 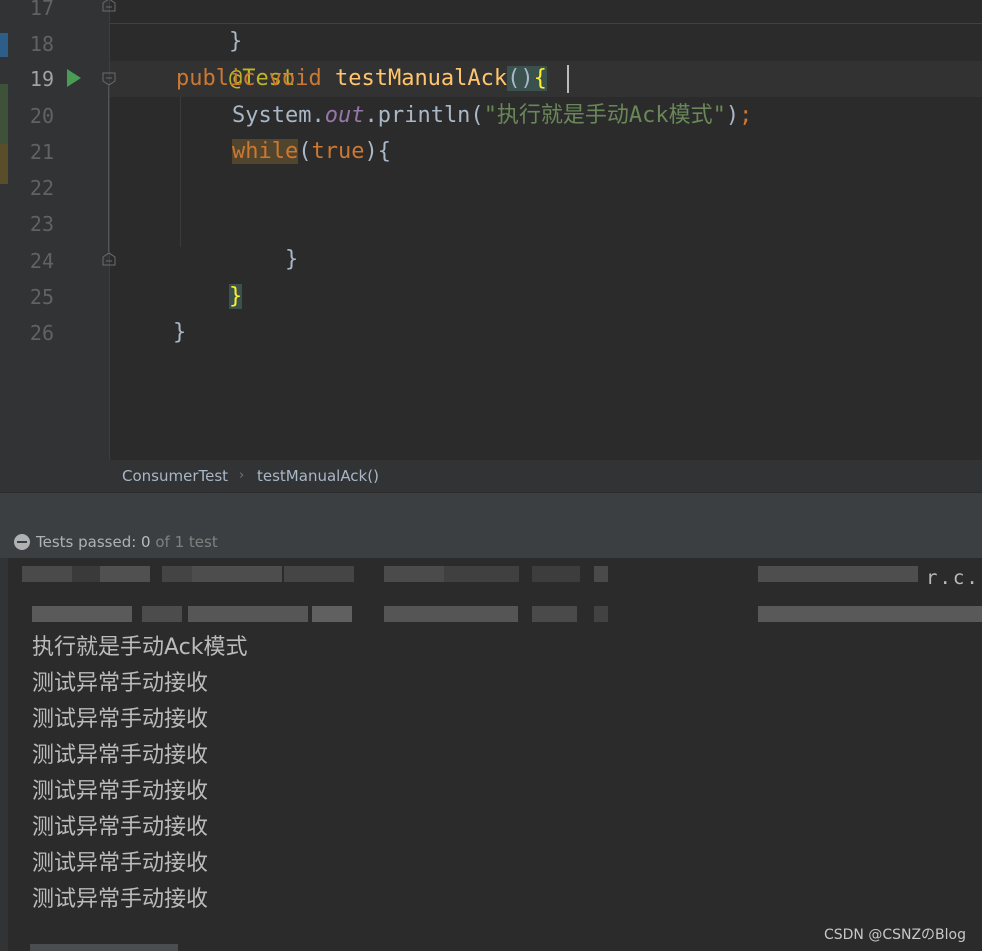 I want to click on status-label: Tests passed:, so click(x=89, y=542).